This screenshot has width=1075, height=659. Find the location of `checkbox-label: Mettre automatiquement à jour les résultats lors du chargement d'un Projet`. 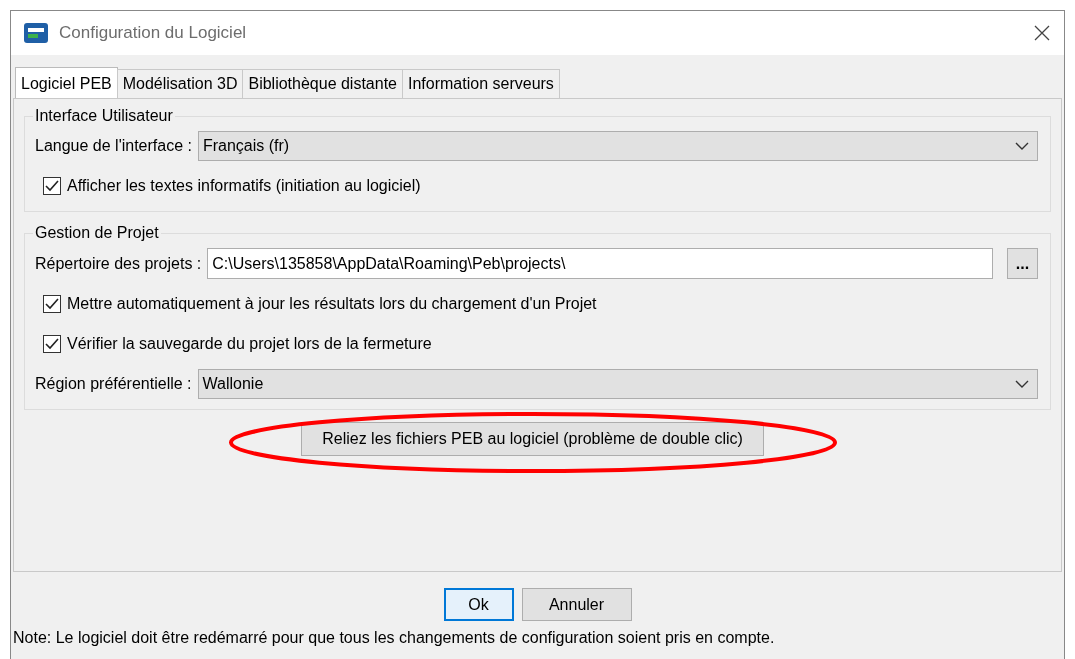

checkbox-label: Mettre automatiquement à jour les résultats lors du chargement d'un Projet is located at coordinates (332, 304).